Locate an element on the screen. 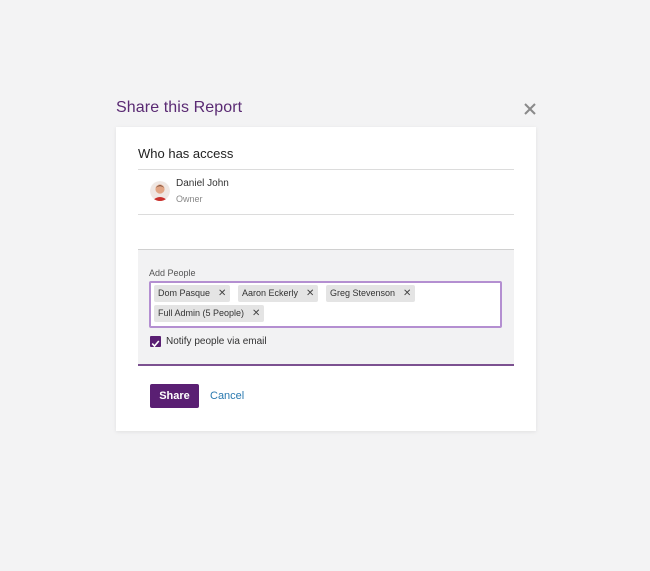 The width and height of the screenshot is (650, 571). close-icon is located at coordinates (530, 109).